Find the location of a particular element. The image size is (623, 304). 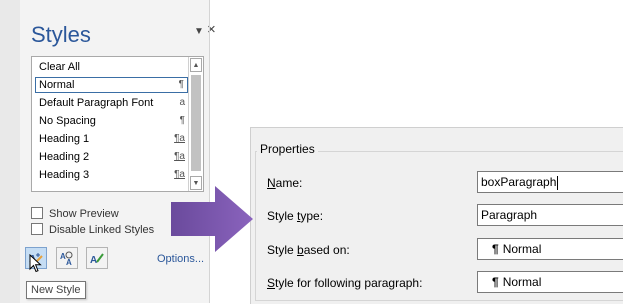

style-item-label: No Spacing is located at coordinates (67, 121).